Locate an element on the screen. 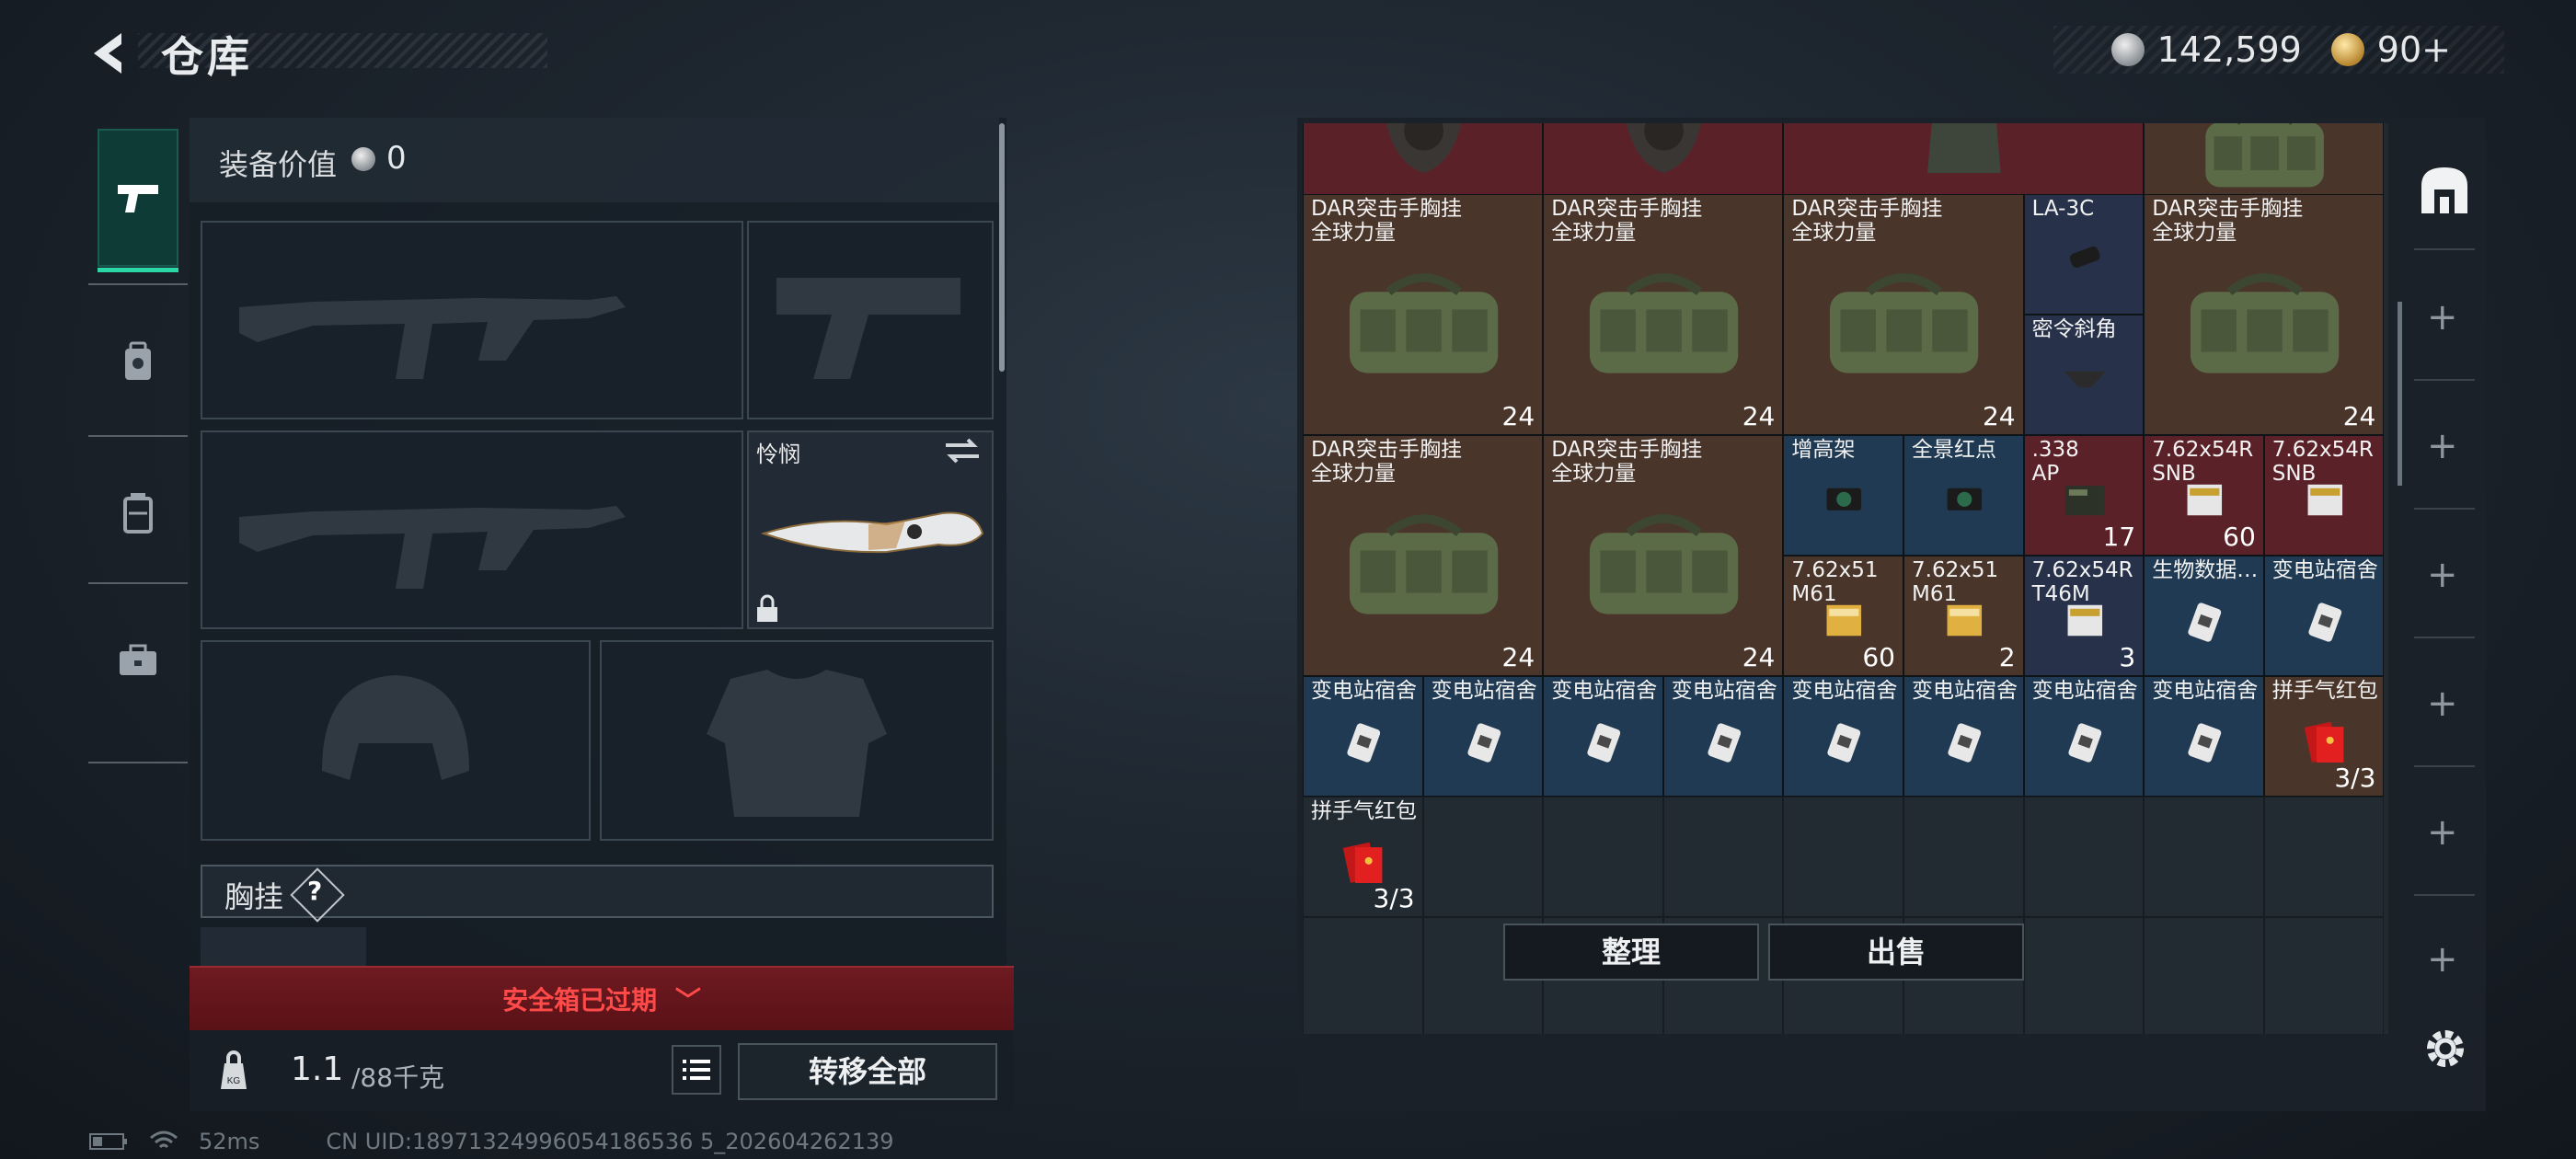 The image size is (2576, 1159). secondary-weapon-slot is located at coordinates (472, 529).